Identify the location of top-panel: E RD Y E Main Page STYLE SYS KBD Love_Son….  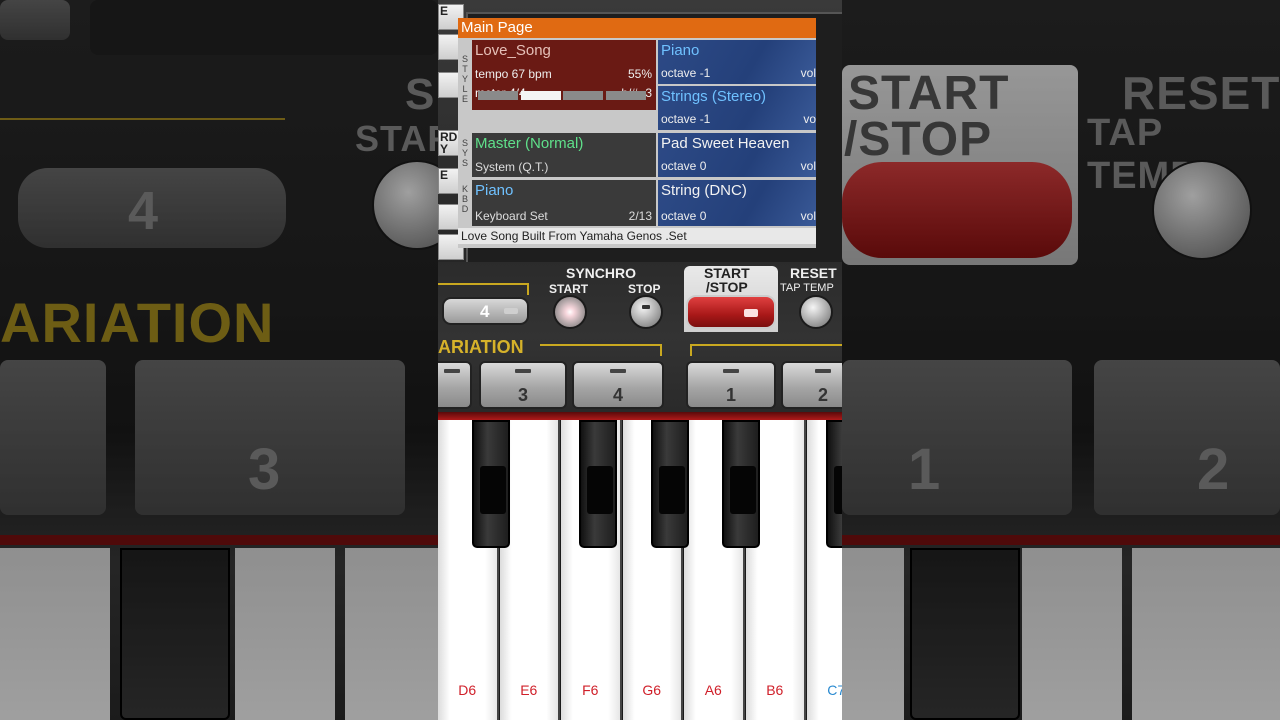
(640, 134).